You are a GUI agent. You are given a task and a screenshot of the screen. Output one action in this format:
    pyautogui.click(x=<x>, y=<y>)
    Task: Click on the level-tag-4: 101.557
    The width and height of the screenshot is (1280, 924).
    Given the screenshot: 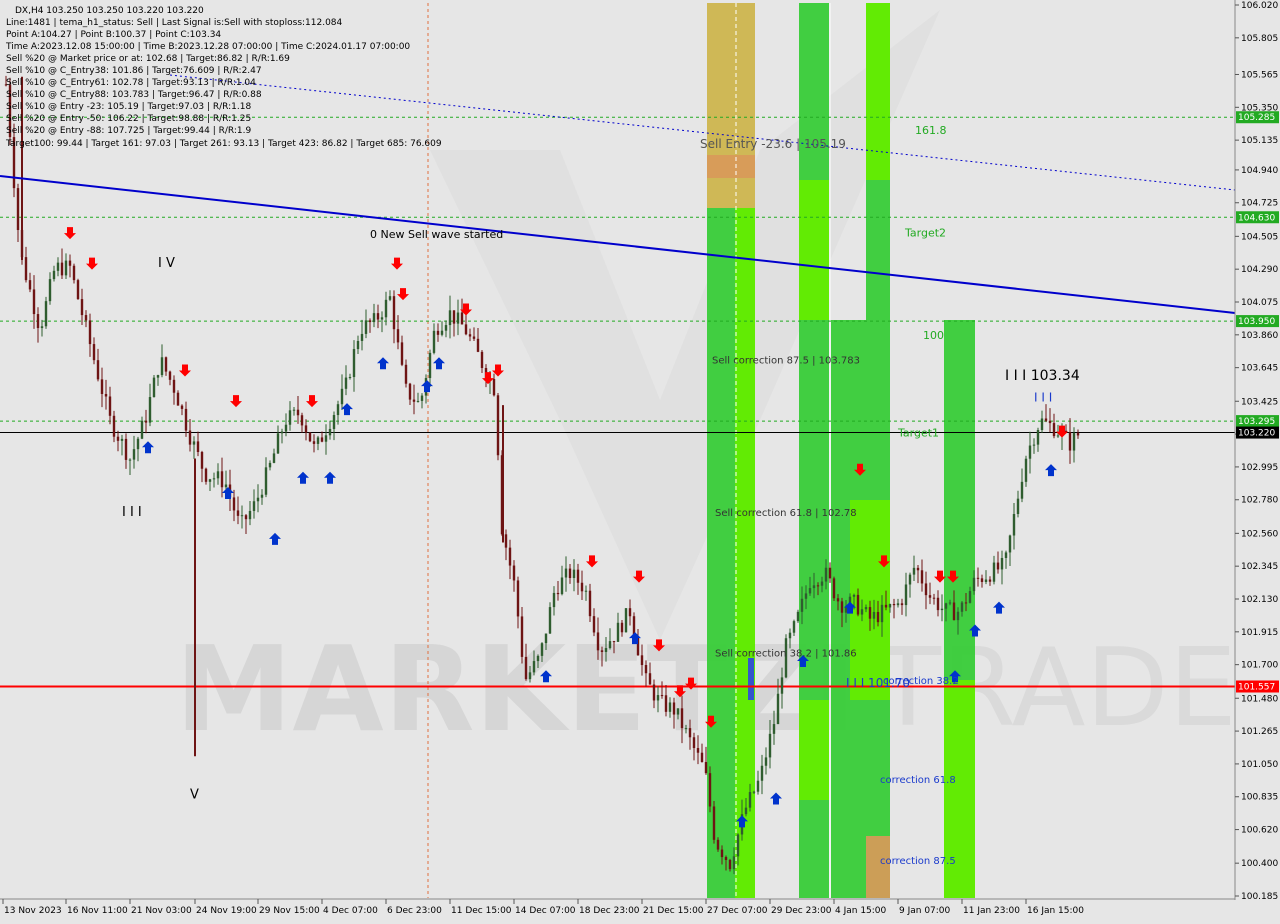 What is the action you would take?
    pyautogui.click(x=1256, y=687)
    